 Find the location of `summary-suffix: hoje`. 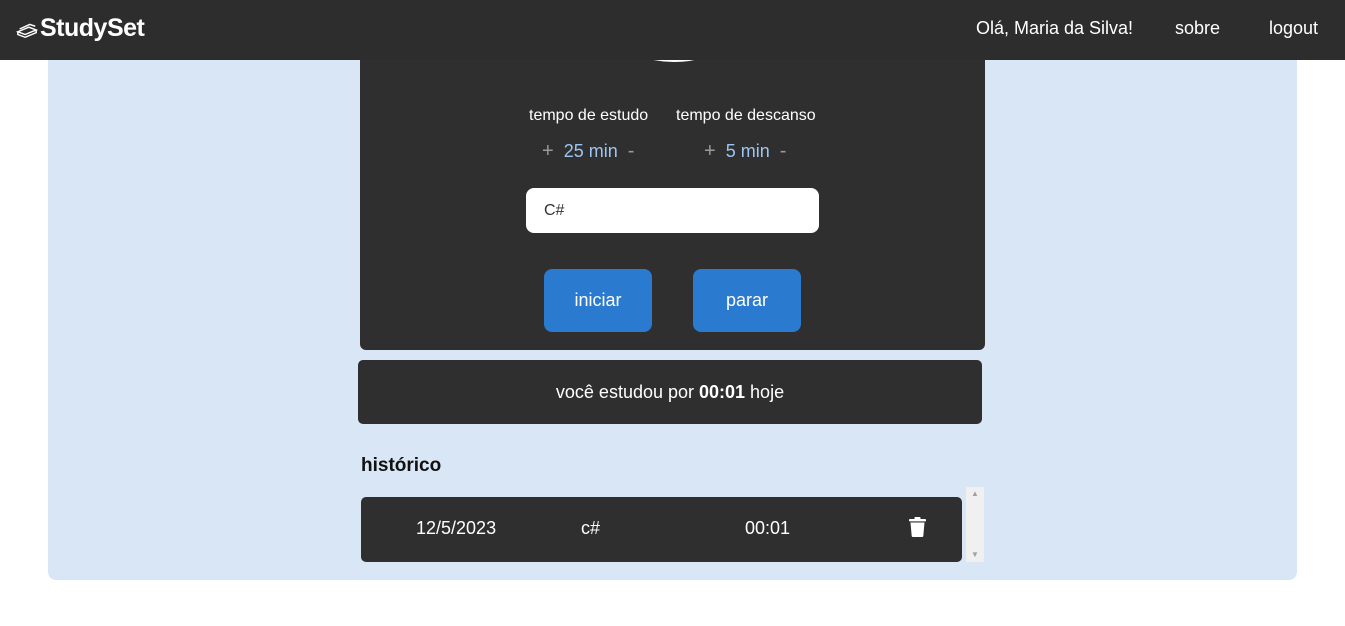

summary-suffix: hoje is located at coordinates (767, 391).